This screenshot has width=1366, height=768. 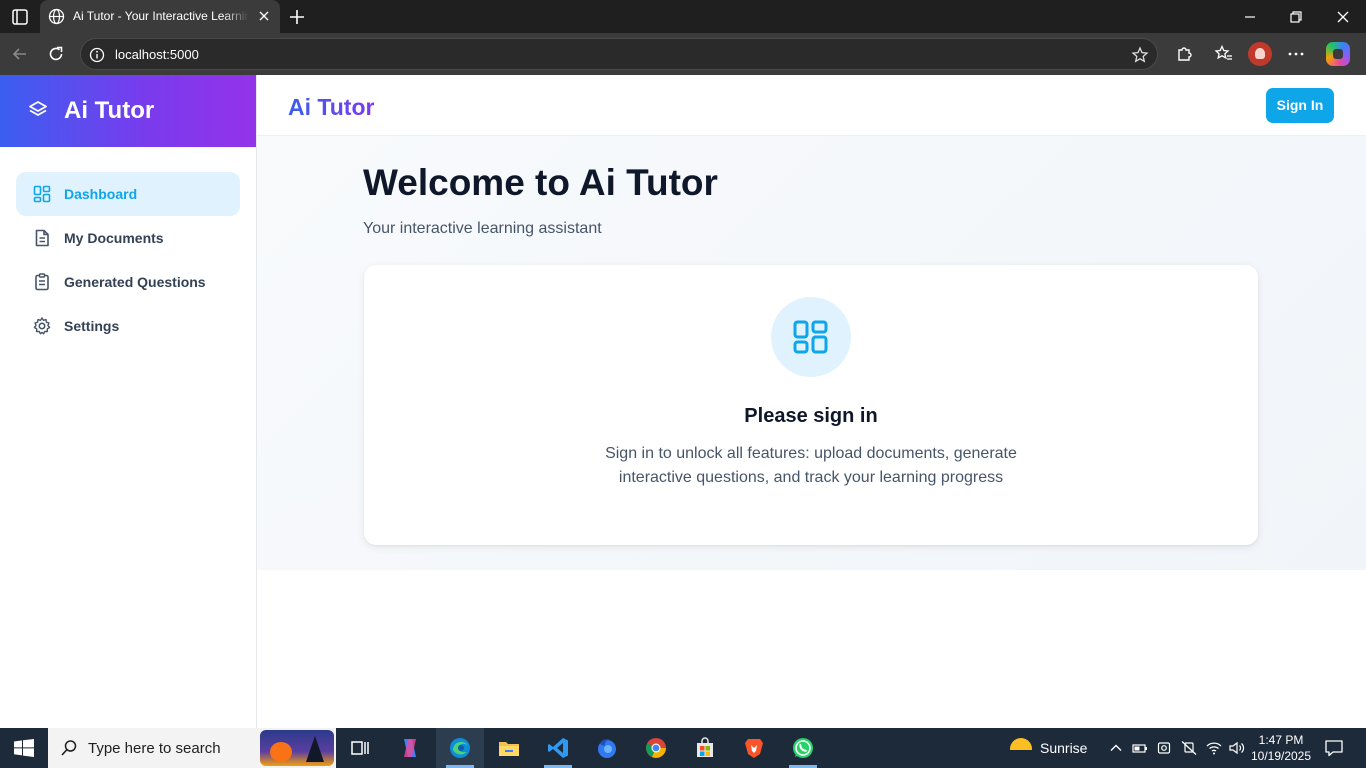 I want to click on restore-icon, so click(x=1296, y=19).